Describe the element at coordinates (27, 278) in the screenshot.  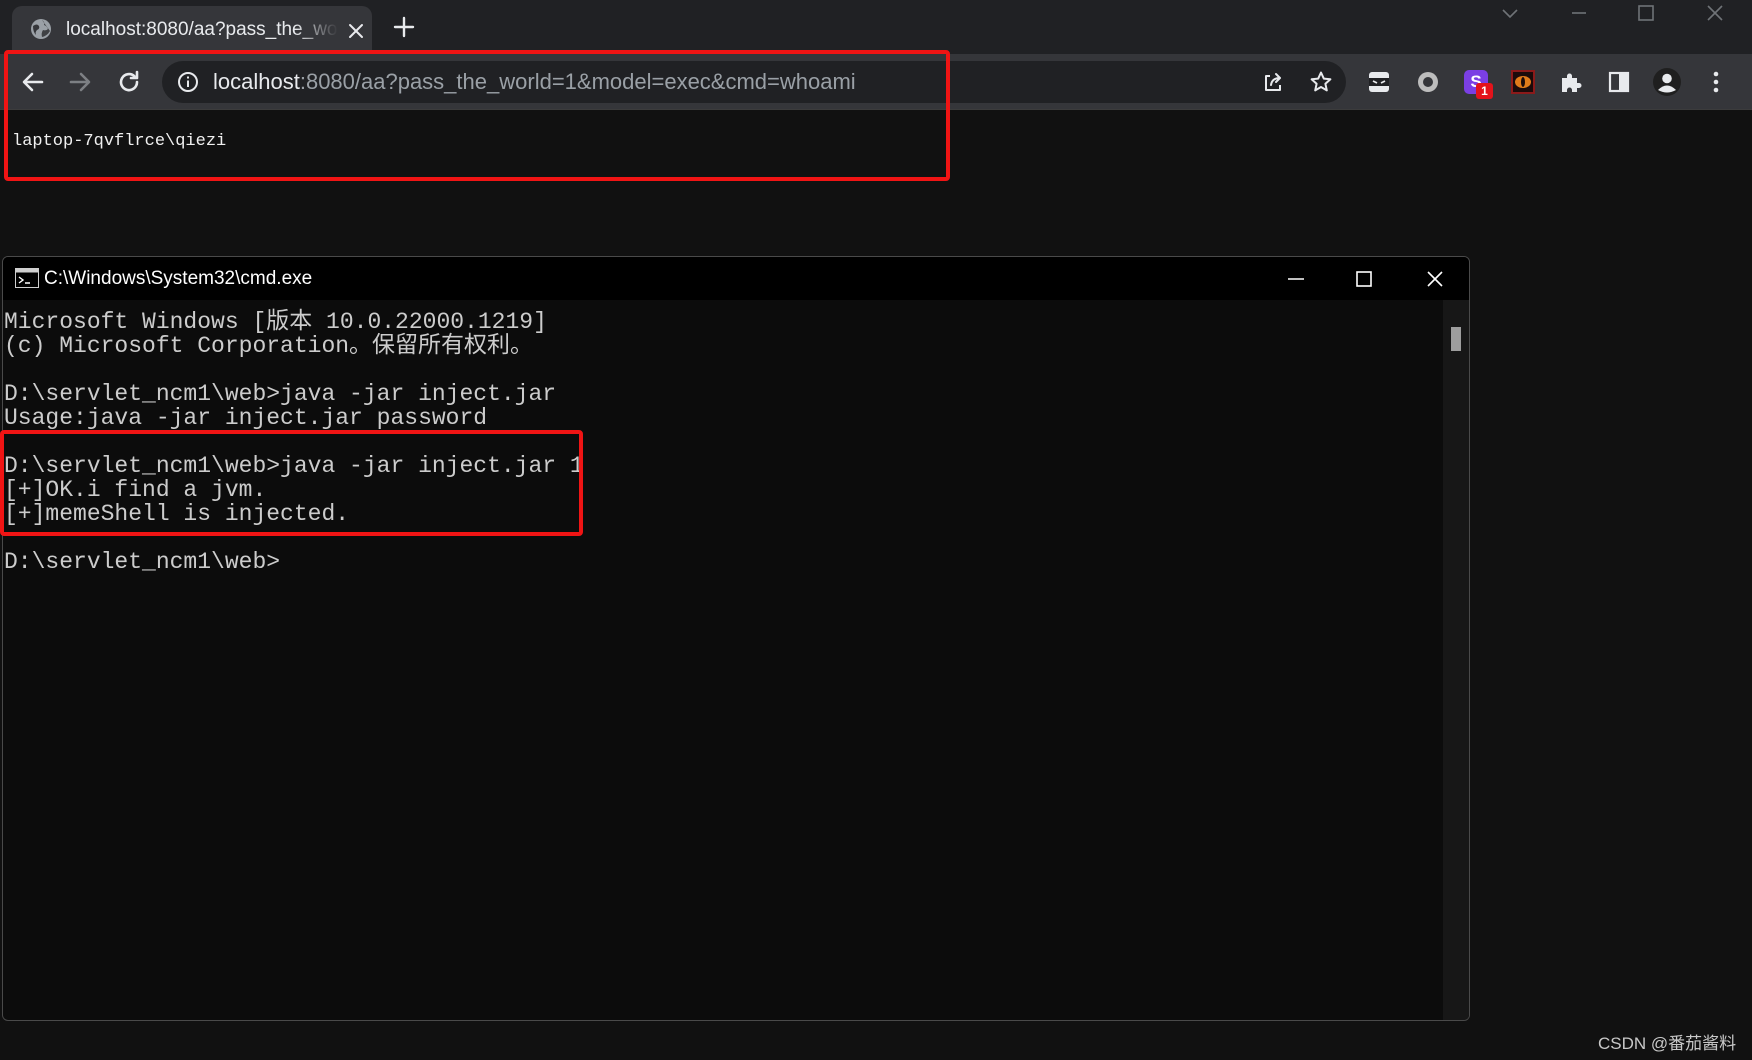
I see `console-icon` at that location.